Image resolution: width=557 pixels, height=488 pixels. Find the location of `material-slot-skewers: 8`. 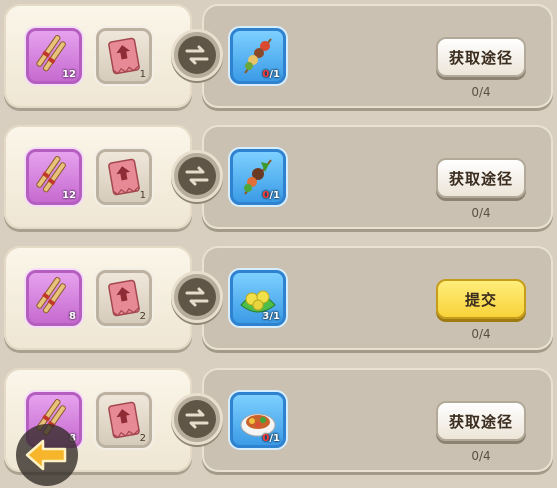

material-slot-skewers: 8 is located at coordinates (54, 298).